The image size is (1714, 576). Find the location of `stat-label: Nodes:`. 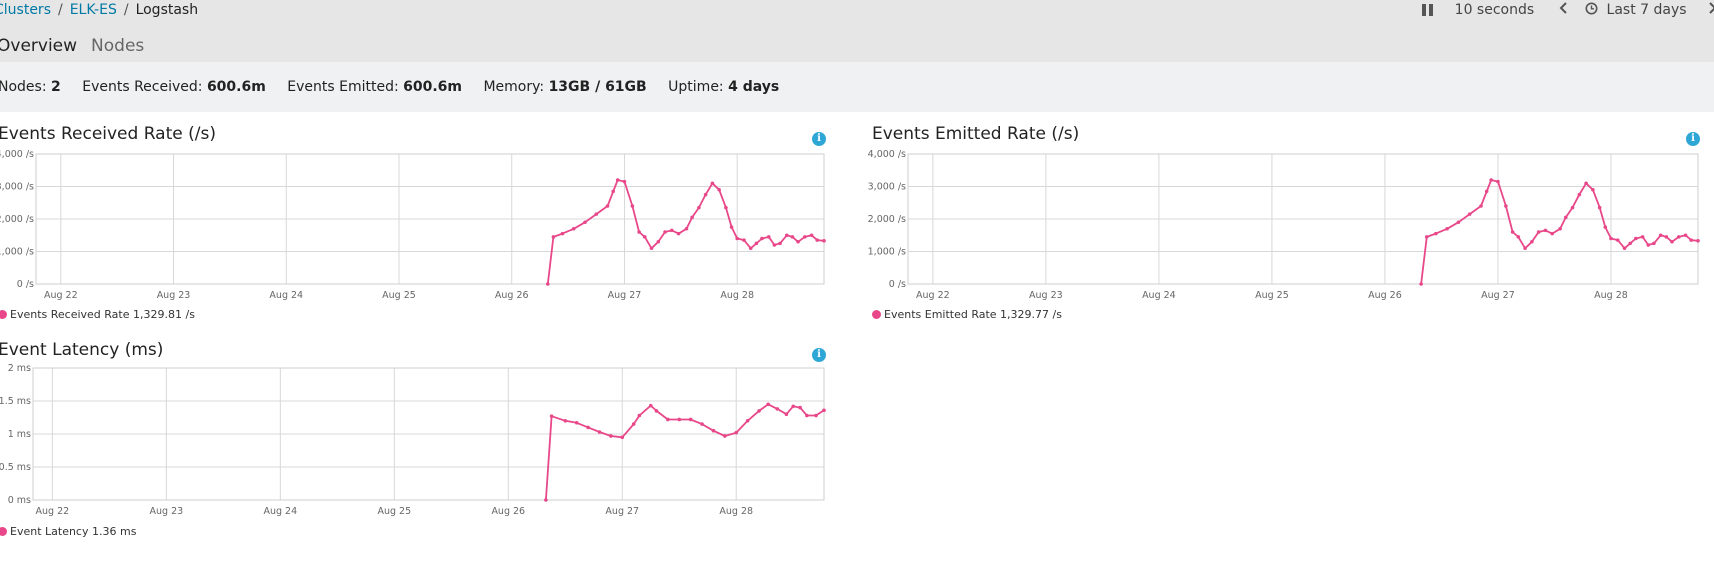

stat-label: Nodes: is located at coordinates (23, 87).